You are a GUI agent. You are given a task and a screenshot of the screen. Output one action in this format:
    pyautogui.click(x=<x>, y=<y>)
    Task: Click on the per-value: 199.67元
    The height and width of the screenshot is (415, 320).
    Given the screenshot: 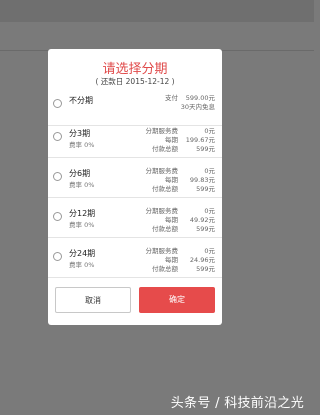 What is the action you would take?
    pyautogui.click(x=200, y=140)
    